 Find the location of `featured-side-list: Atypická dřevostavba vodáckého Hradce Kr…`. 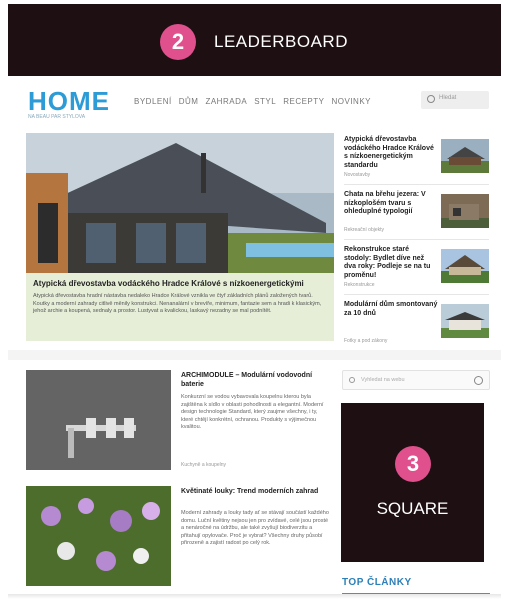

featured-side-list: Atypická dřevostavba vodáckého Hradce Kr… is located at coordinates (416, 240).